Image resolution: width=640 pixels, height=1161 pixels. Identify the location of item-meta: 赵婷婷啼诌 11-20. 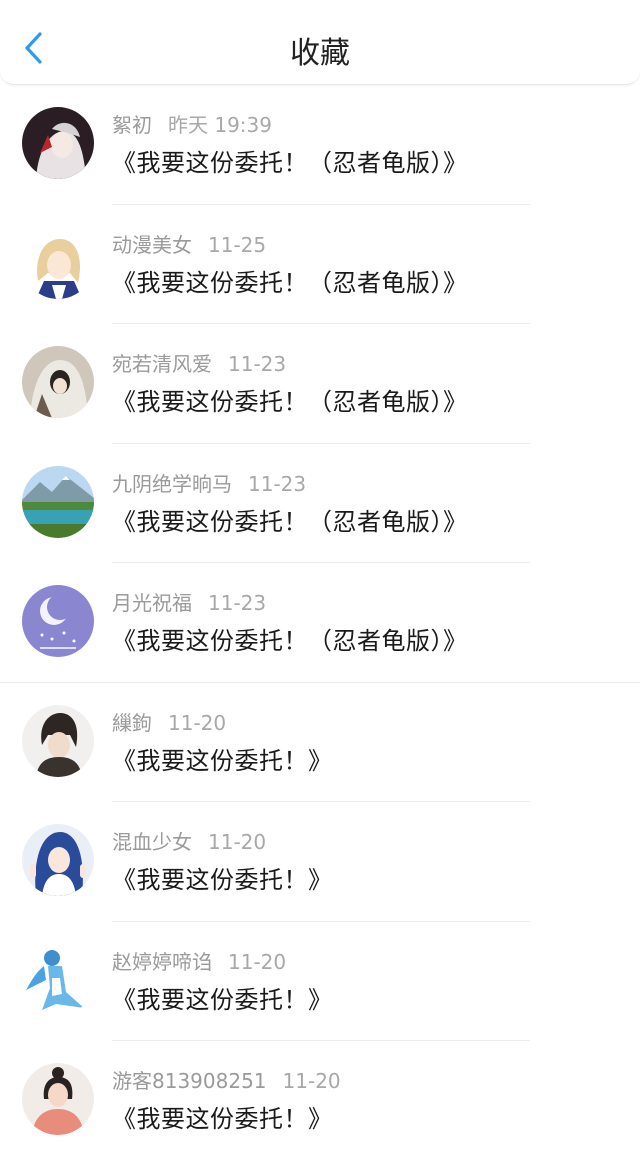
(199, 960).